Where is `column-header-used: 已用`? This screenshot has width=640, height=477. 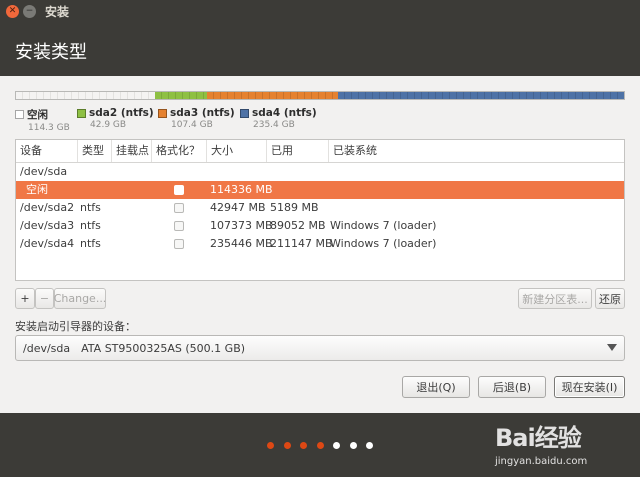
column-header-used: 已用 is located at coordinates (298, 151).